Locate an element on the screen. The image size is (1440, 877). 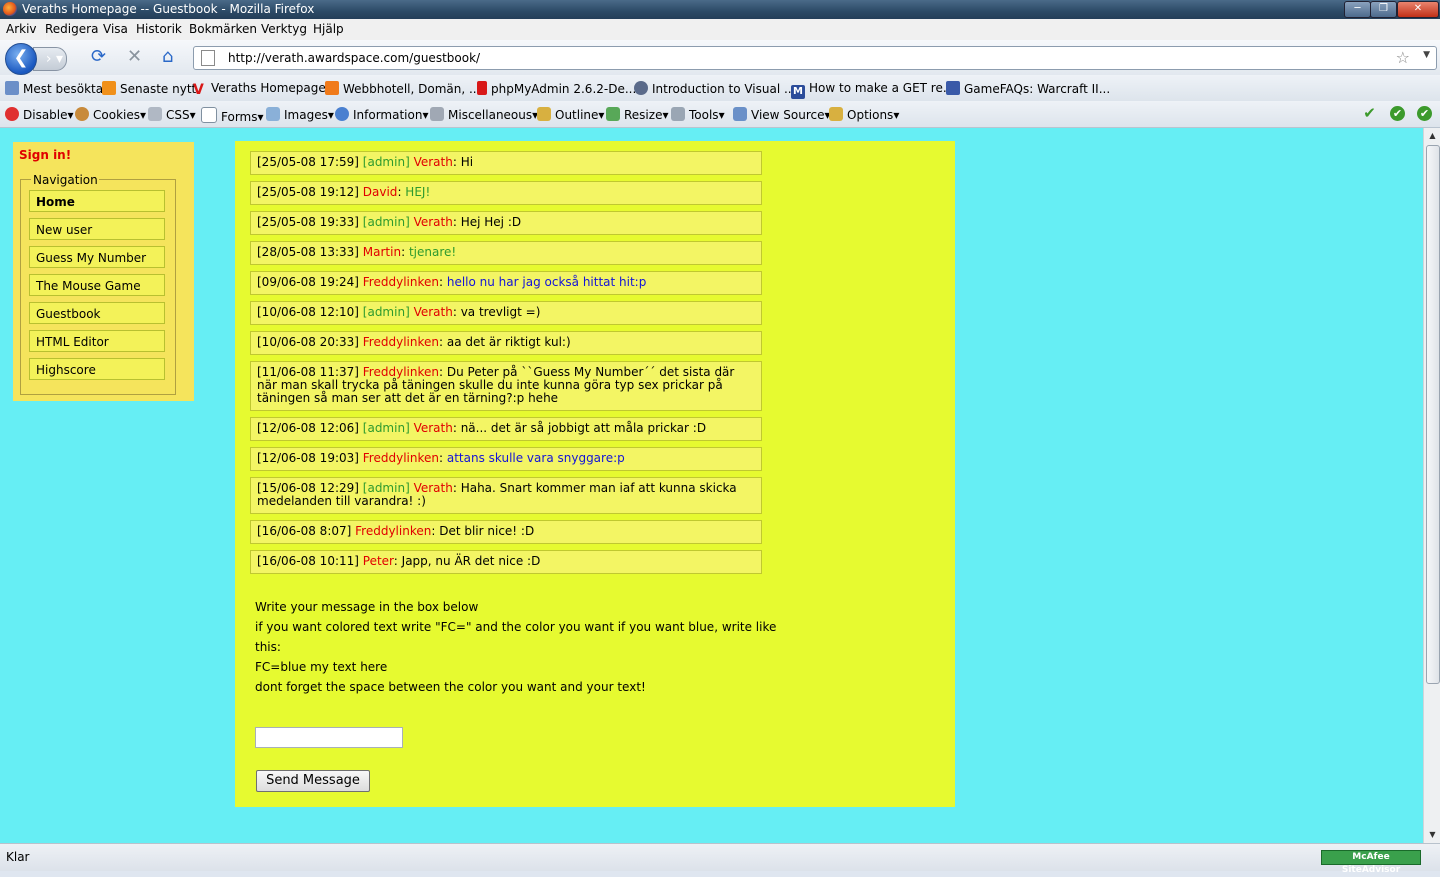
css-icon is located at coordinates (155, 114).